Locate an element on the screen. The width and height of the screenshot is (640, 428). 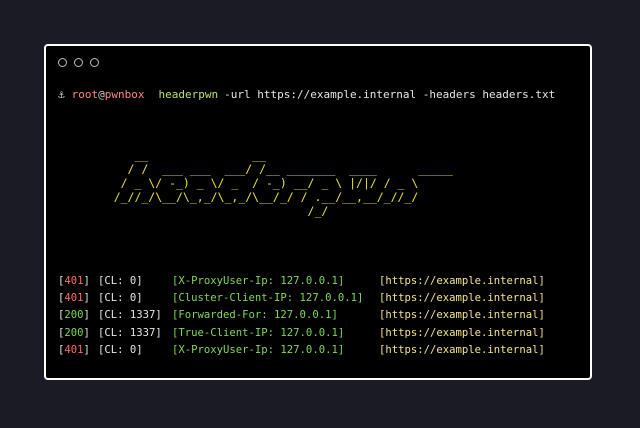
window-control-minimize-icon is located at coordinates (78, 62).